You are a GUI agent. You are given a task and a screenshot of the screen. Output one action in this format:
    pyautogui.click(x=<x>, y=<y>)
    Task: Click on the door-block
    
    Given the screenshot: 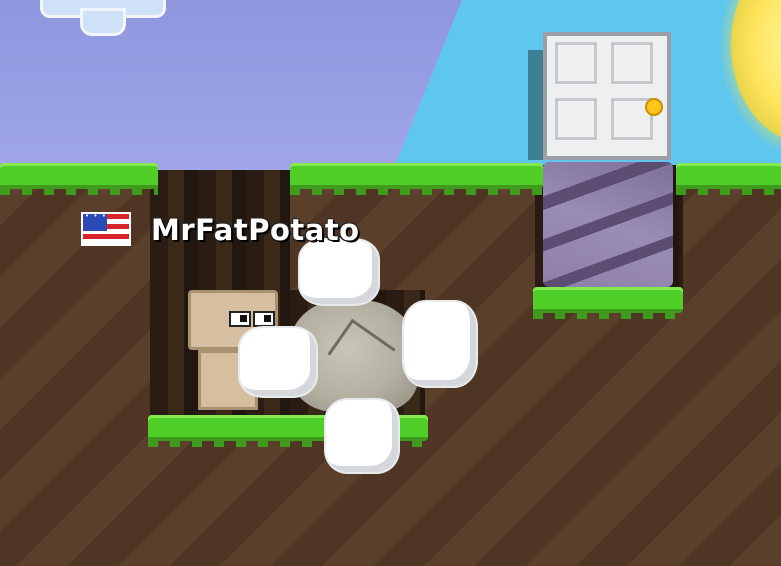 What is the action you would take?
    pyautogui.click(x=607, y=96)
    